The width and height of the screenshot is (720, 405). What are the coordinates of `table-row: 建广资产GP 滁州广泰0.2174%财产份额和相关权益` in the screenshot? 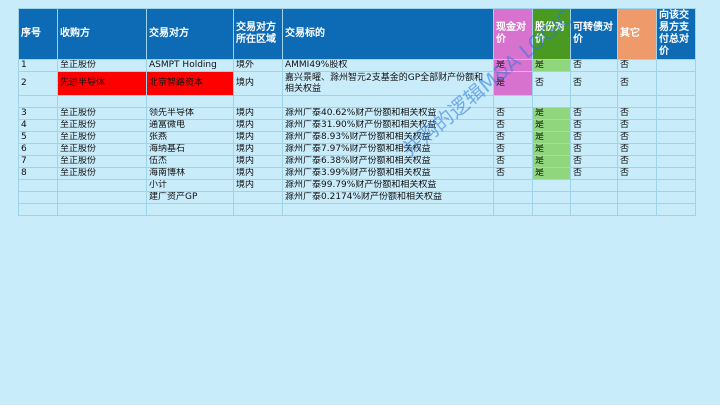 It's located at (357, 197).